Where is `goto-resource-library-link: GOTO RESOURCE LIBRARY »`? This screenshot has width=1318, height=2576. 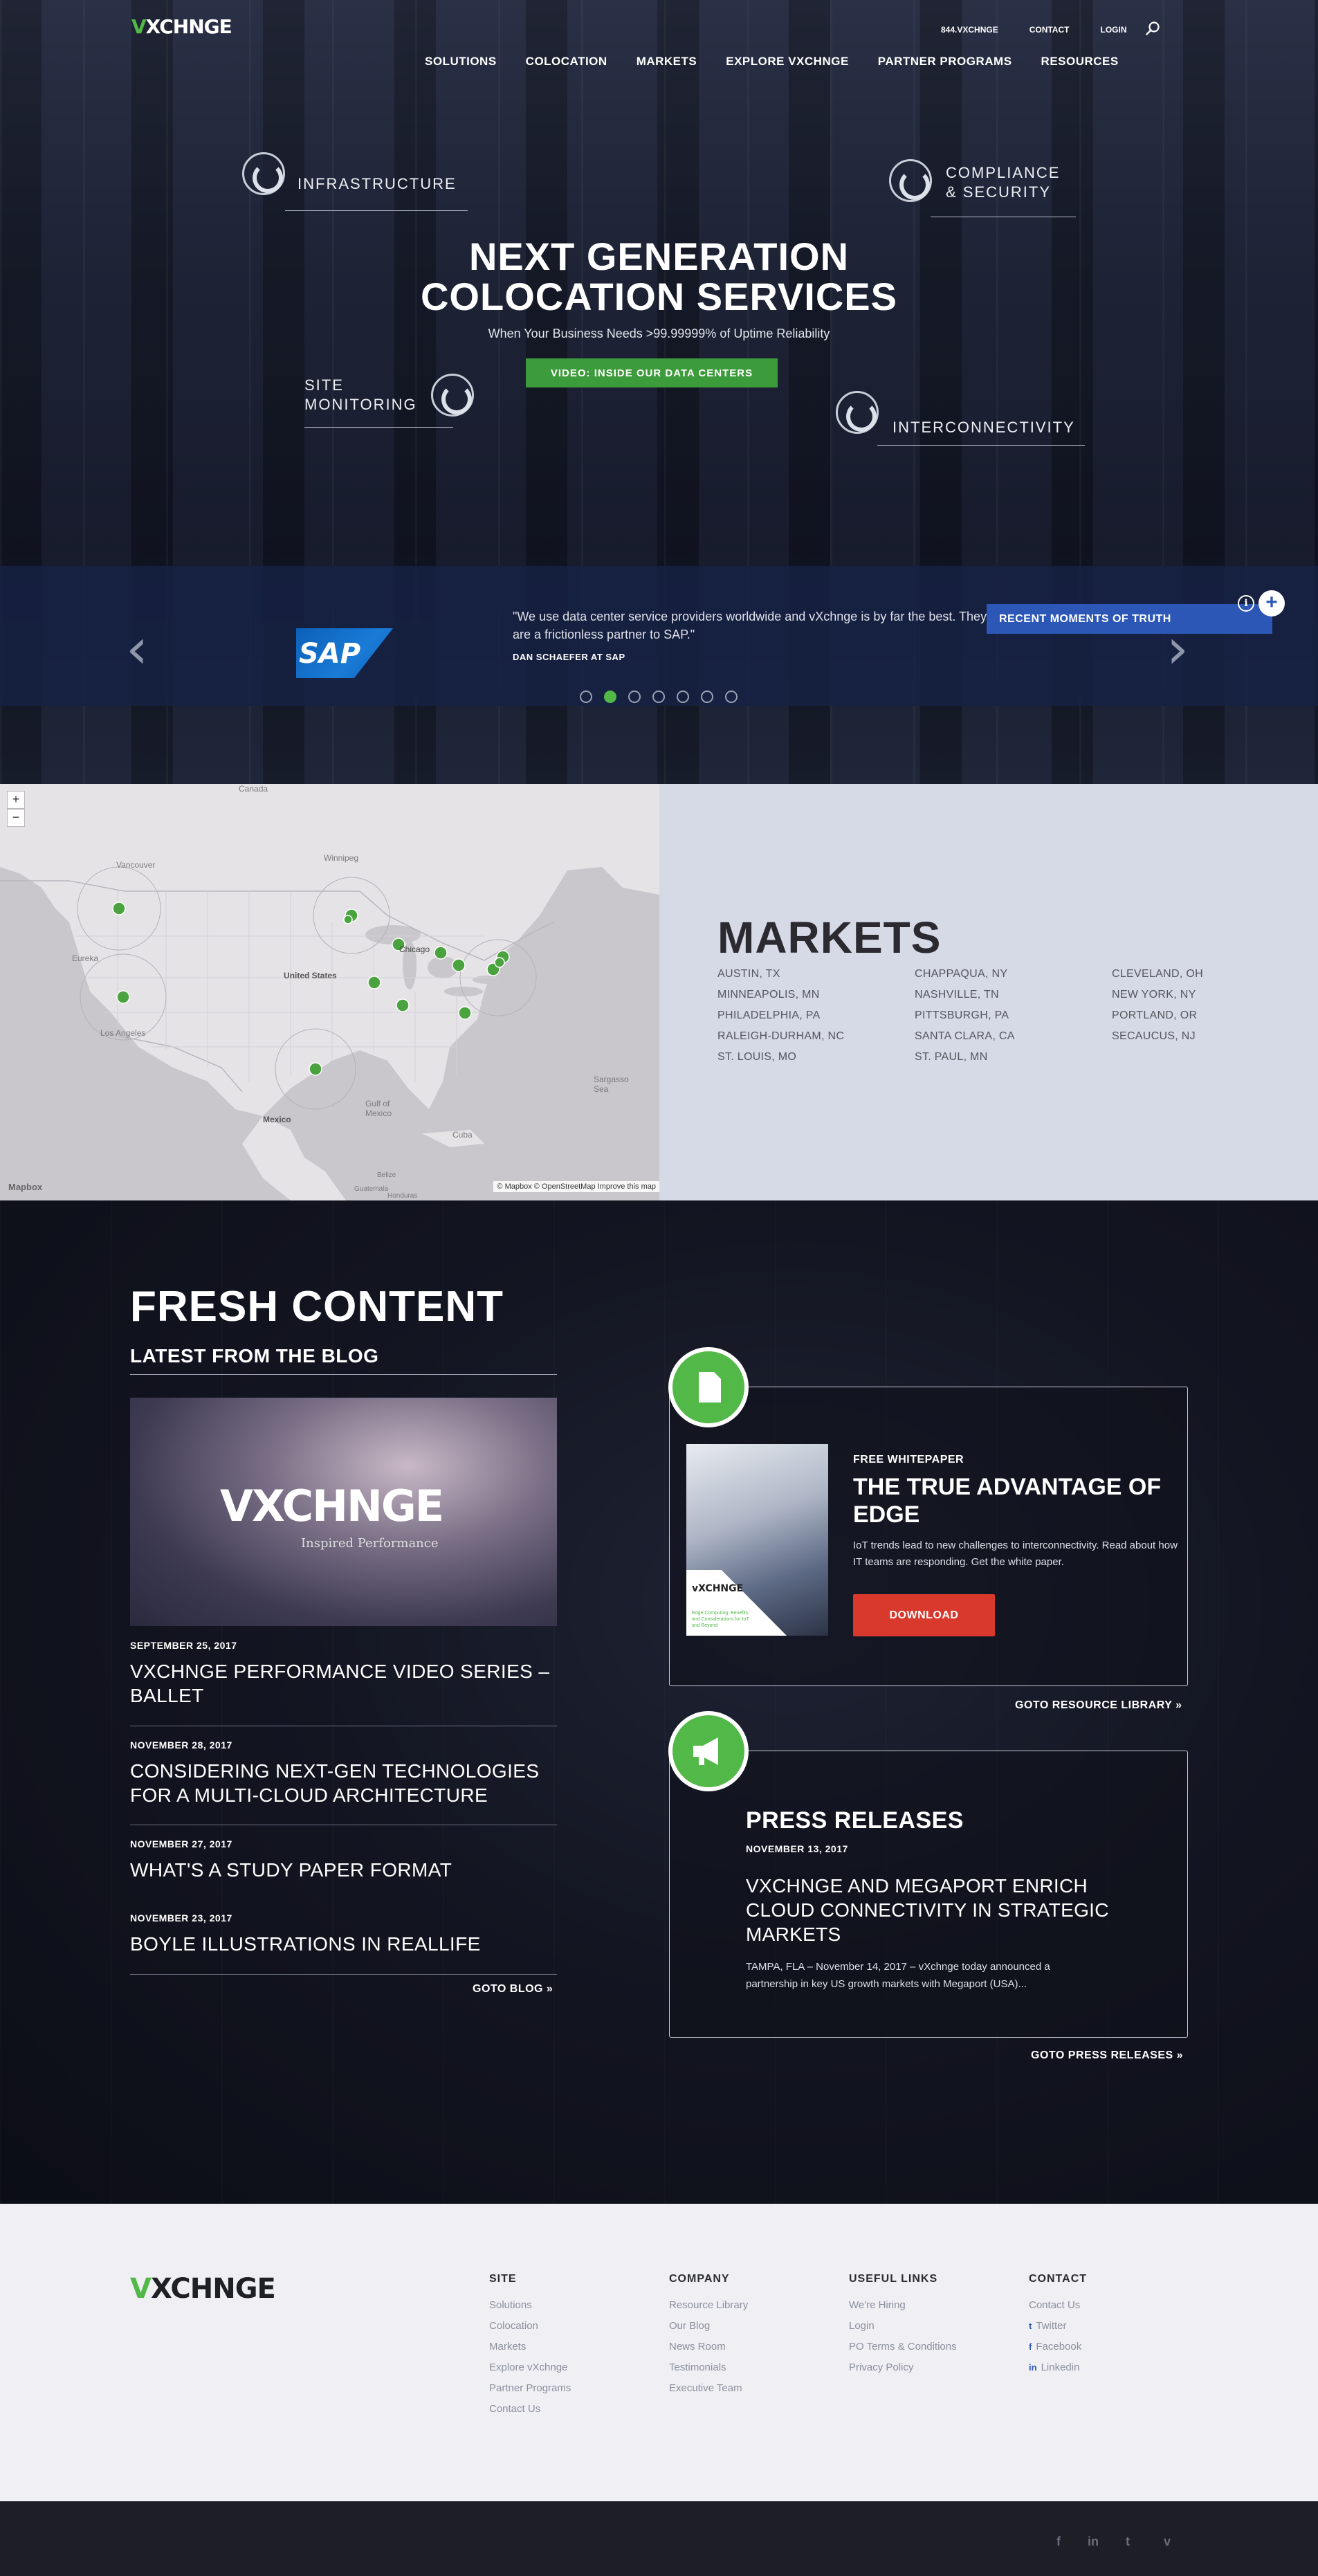
goto-resource-library-link: GOTO RESOURCE LIBRARY » is located at coordinates (1098, 1706).